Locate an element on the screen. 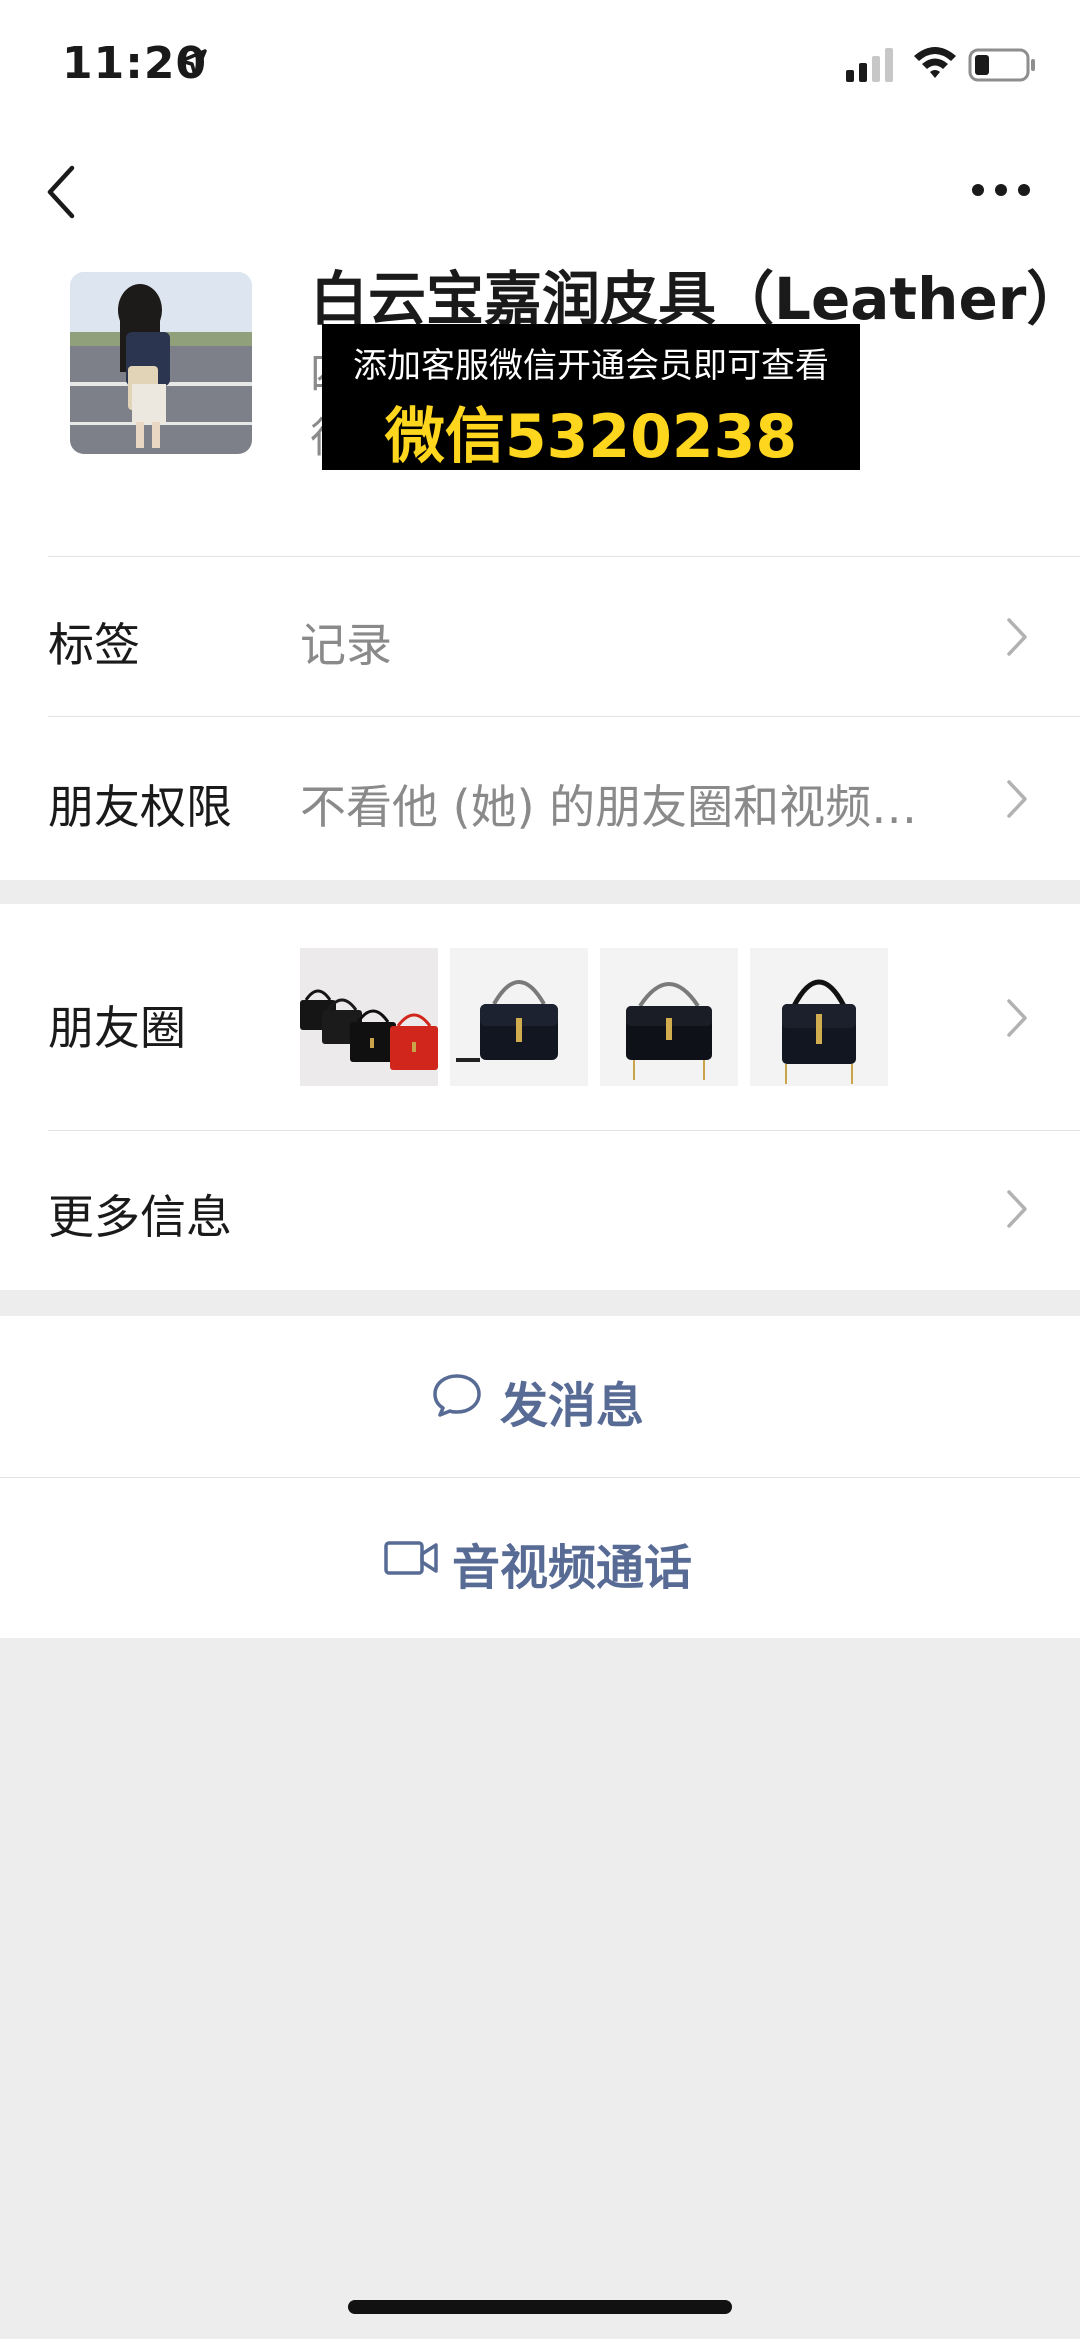  more-info-row: 更多信息 is located at coordinates (540, 1210).